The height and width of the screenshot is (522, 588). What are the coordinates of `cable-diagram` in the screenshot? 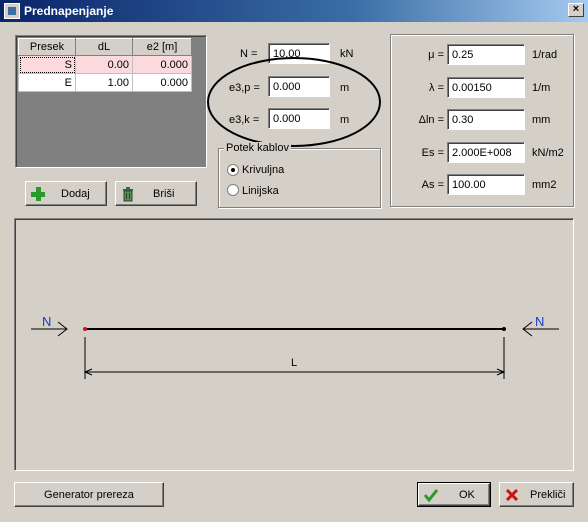 It's located at (295, 350).